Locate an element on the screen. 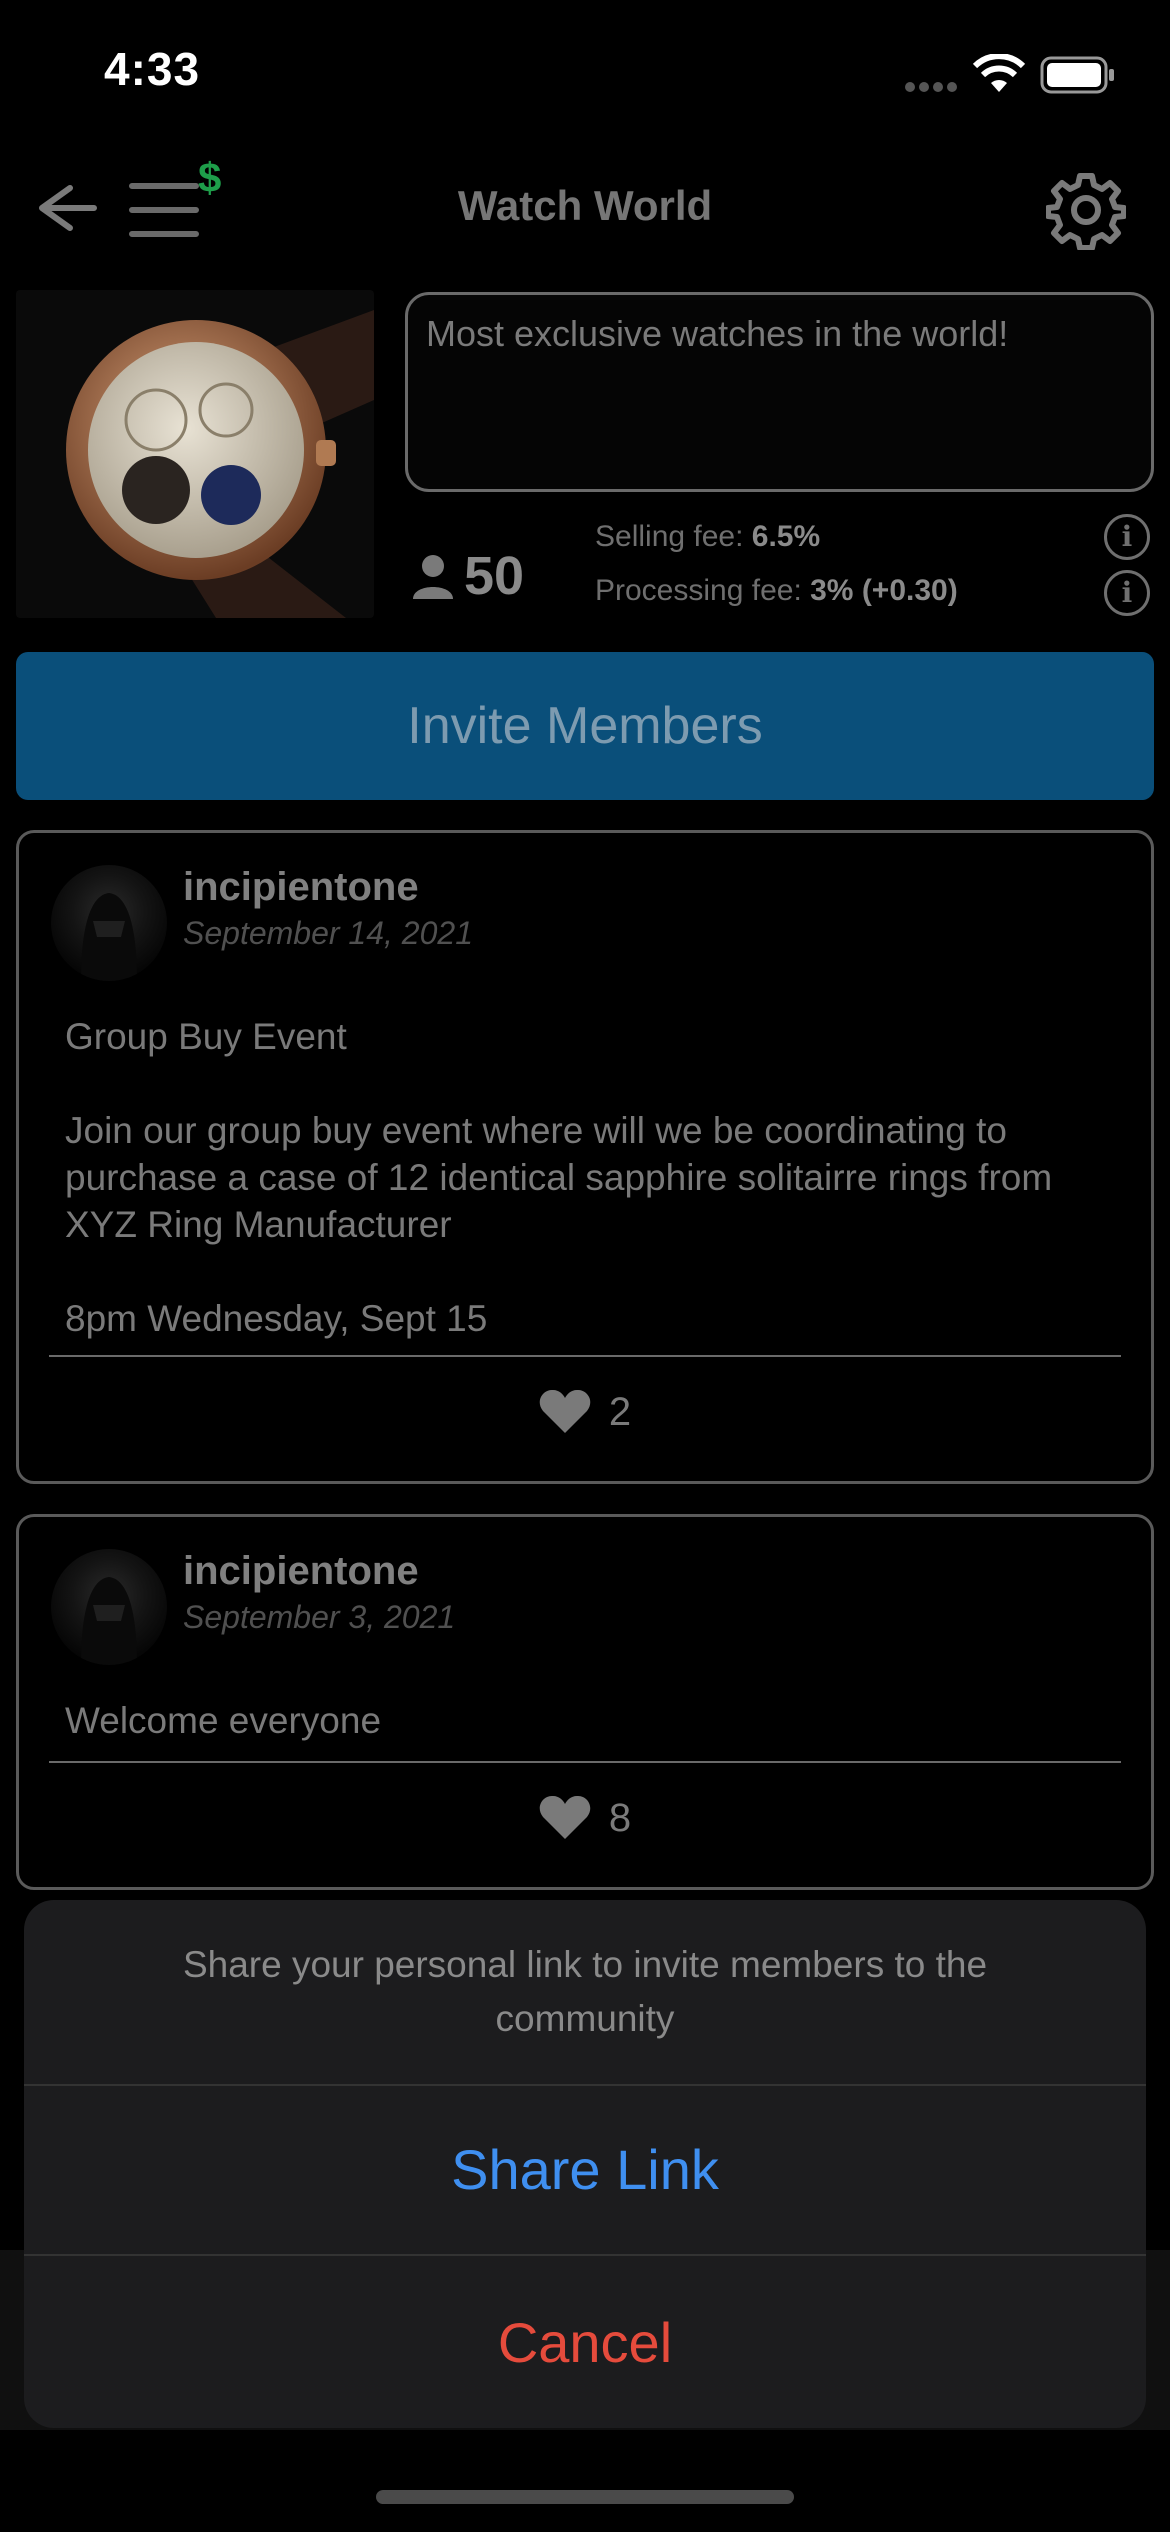 This screenshot has width=1170, height=2532. selling-fee: Selling fee: 6.5% is located at coordinates (707, 537).